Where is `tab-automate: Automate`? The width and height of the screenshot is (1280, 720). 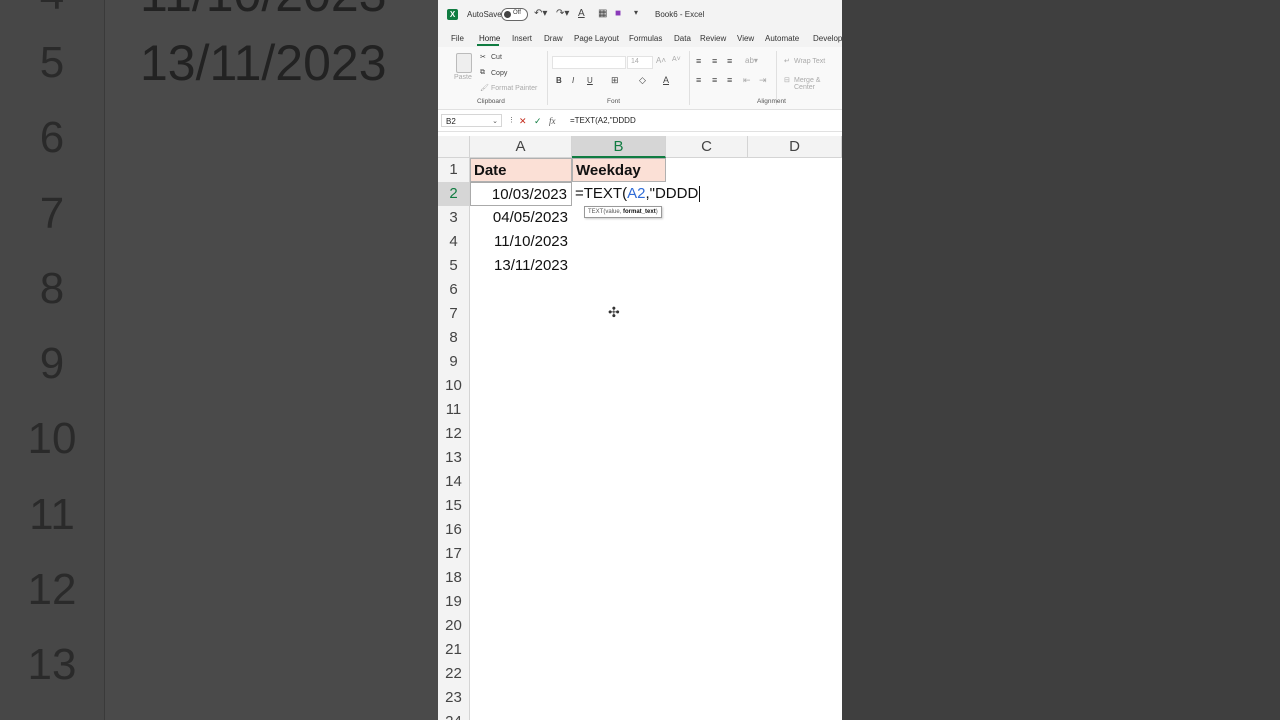 tab-automate: Automate is located at coordinates (782, 38).